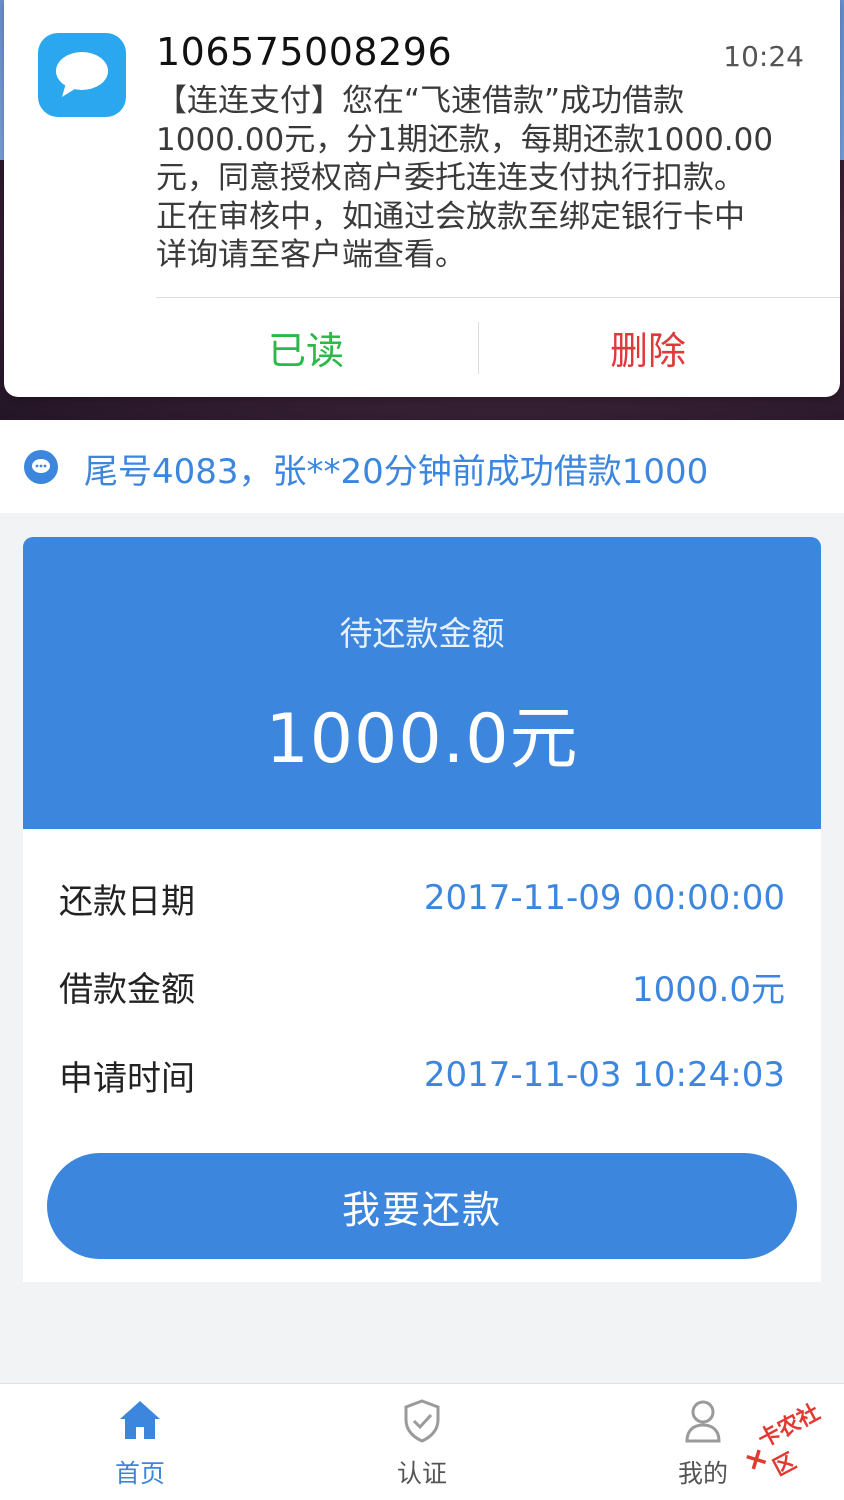 The image size is (844, 1500). What do you see at coordinates (421, 1473) in the screenshot?
I see `tab-label: 认证` at bounding box center [421, 1473].